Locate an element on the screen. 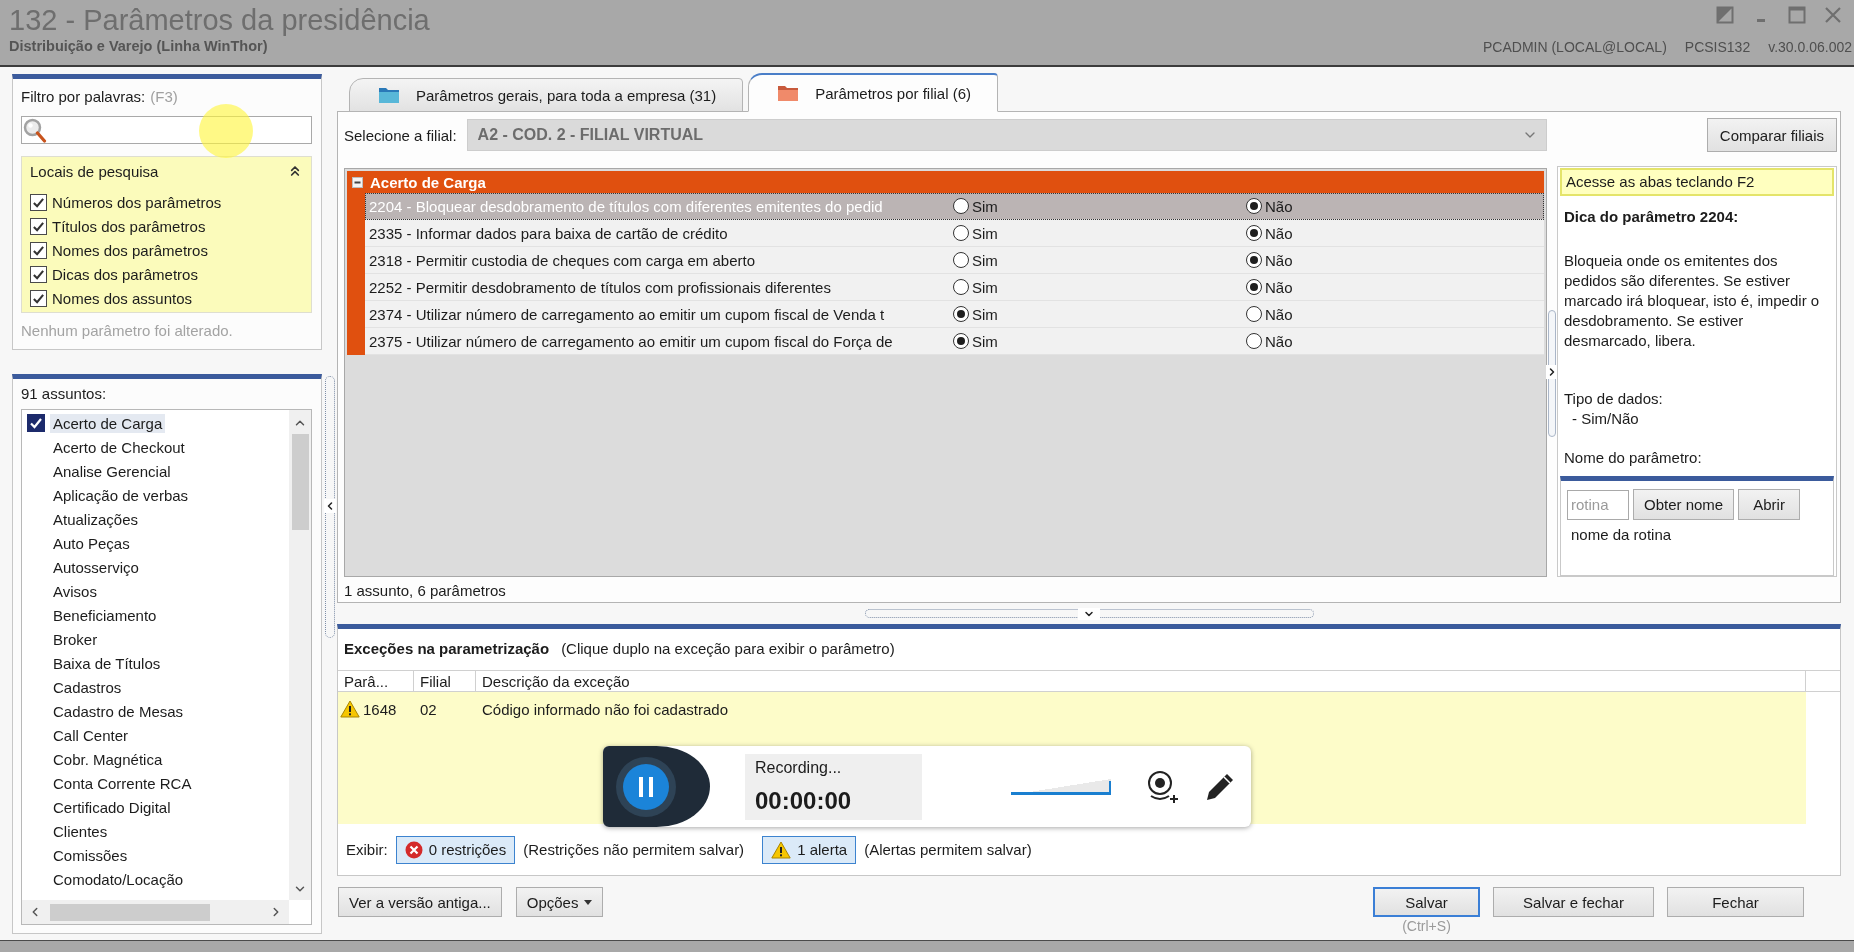 The height and width of the screenshot is (952, 1854). subject-item: Call Center is located at coordinates (158, 735).